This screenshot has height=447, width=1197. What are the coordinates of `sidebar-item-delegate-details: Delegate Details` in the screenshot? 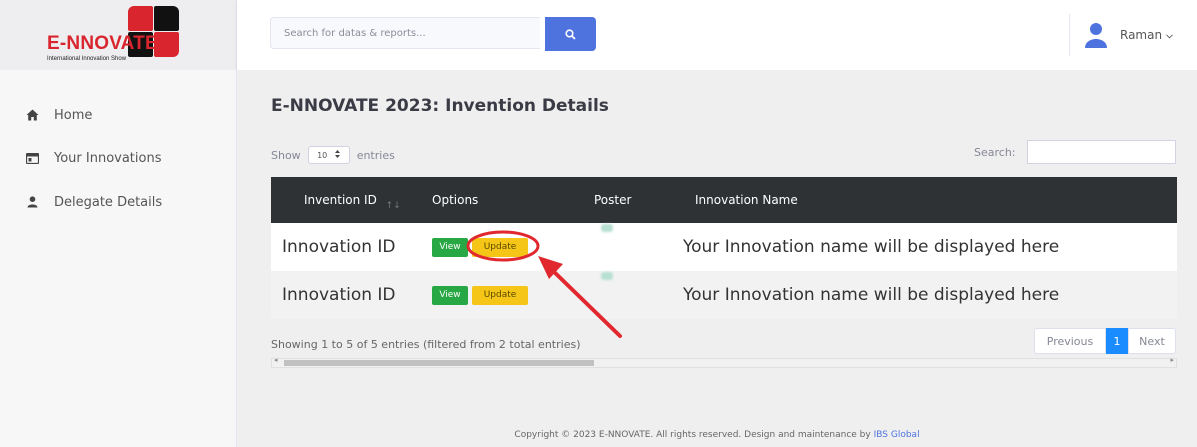 It's located at (93, 202).